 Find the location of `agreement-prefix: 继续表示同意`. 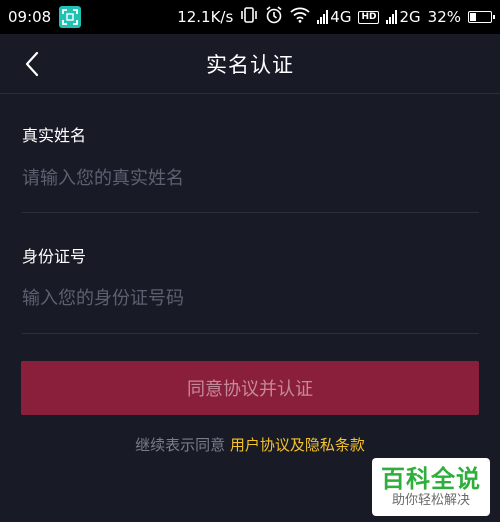

agreement-prefix: 继续表示同意 is located at coordinates (180, 445).